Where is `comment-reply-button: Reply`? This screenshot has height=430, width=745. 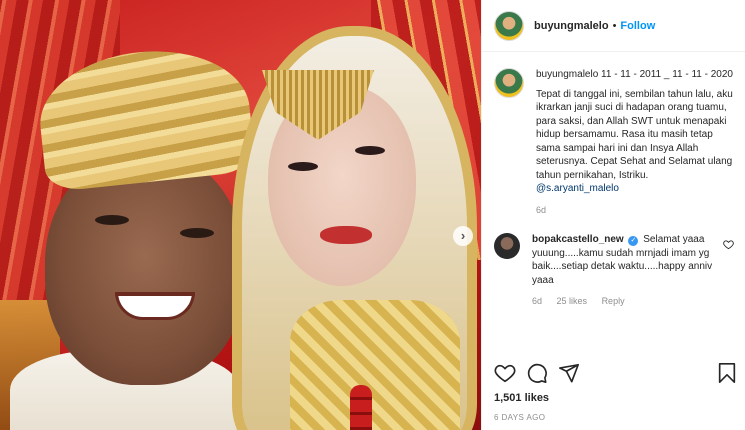 comment-reply-button: Reply is located at coordinates (613, 301).